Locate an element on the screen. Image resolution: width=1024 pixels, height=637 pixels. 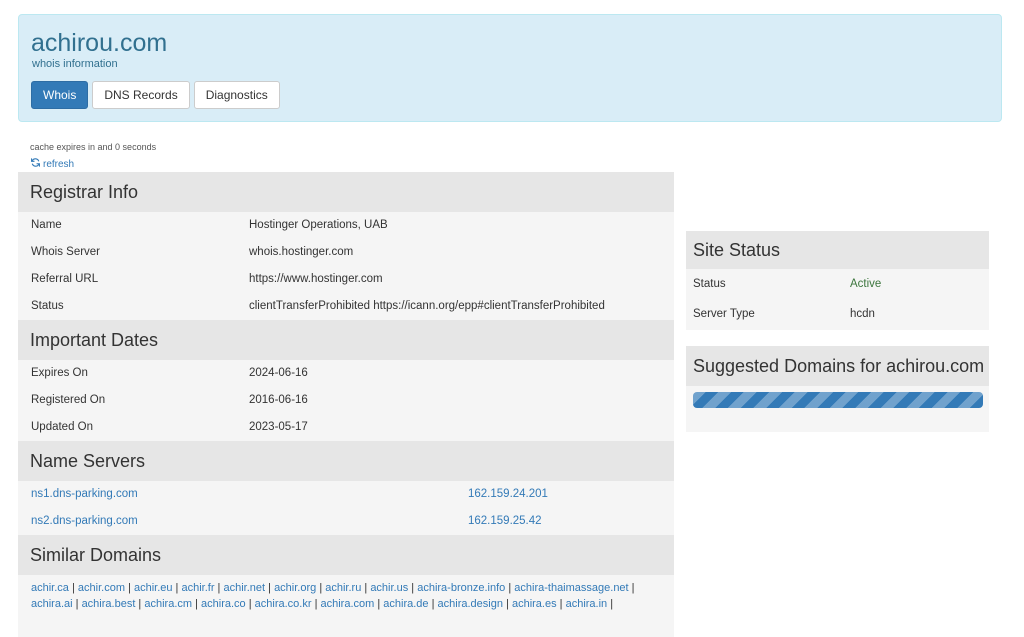
server-type-value: hcdn is located at coordinates (862, 314).